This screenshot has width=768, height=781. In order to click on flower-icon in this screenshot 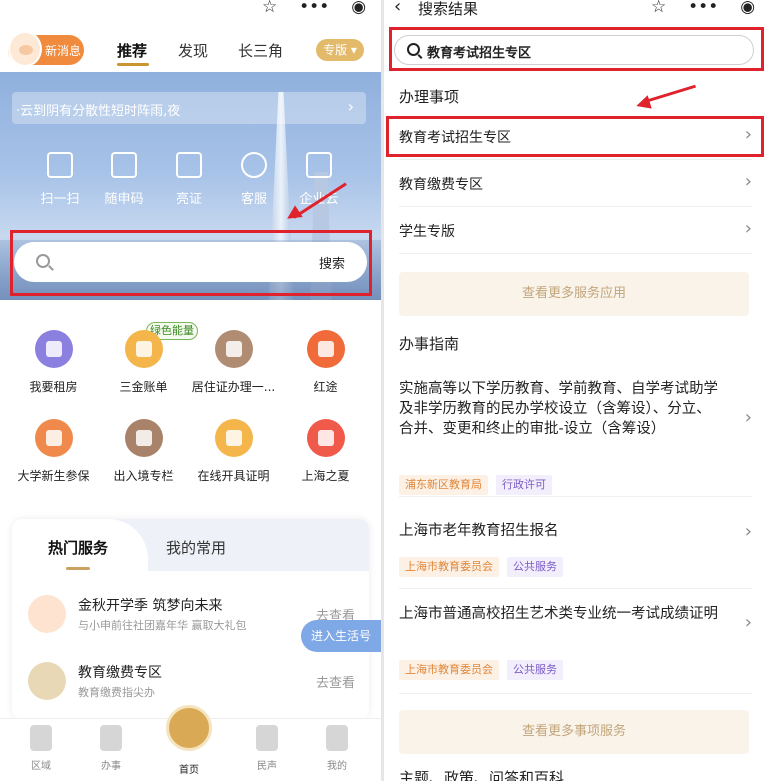, I will do `click(267, 738)`.